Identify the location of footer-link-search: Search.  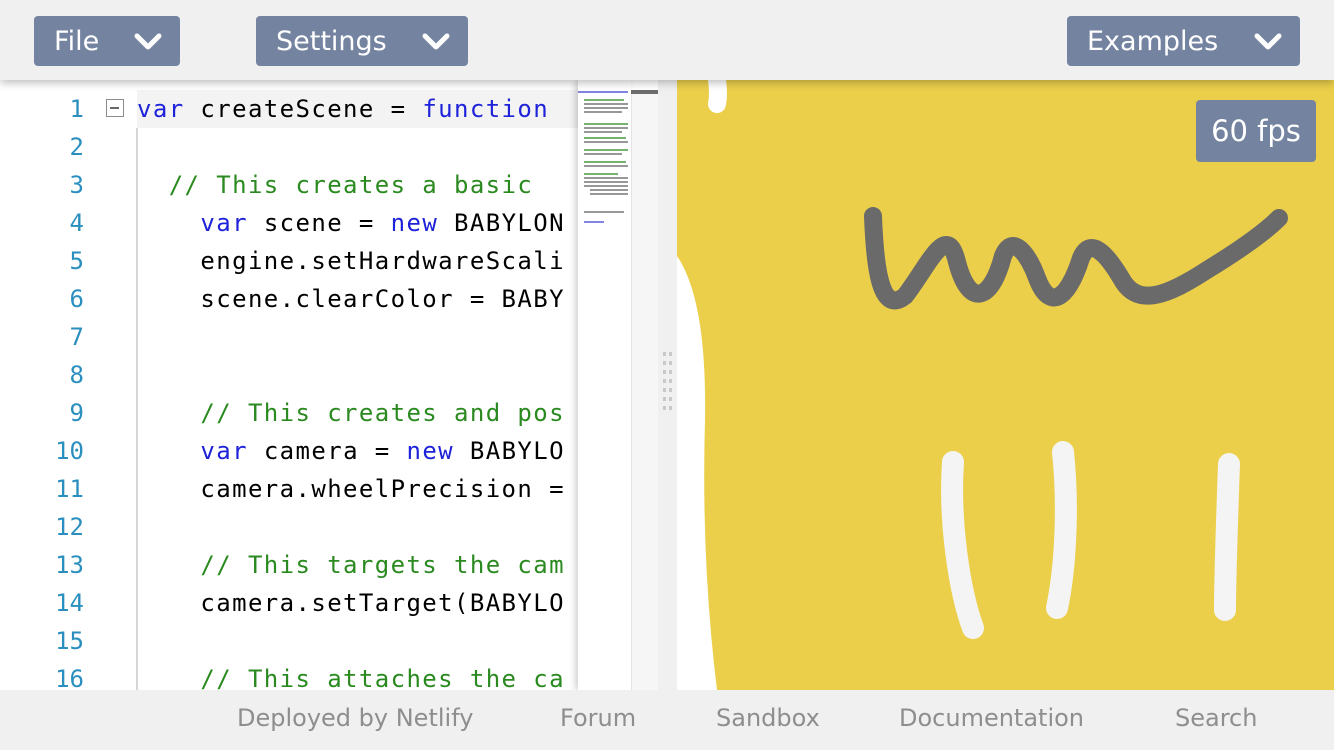
(1216, 718).